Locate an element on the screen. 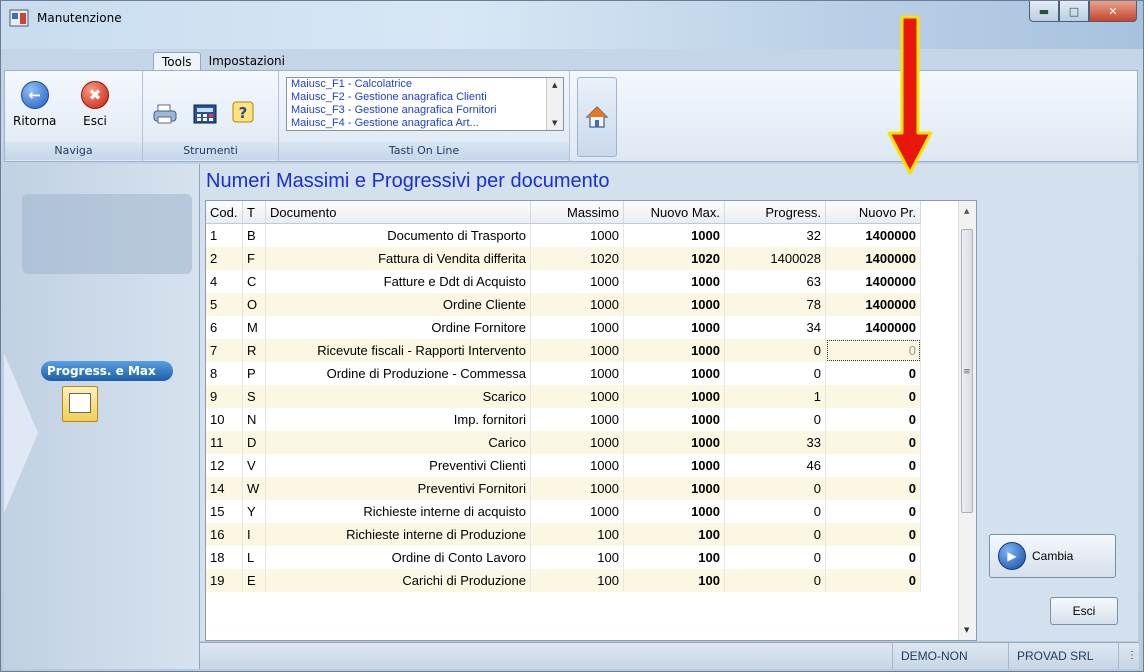  red-down-arrow-icon is located at coordinates (910, 95).